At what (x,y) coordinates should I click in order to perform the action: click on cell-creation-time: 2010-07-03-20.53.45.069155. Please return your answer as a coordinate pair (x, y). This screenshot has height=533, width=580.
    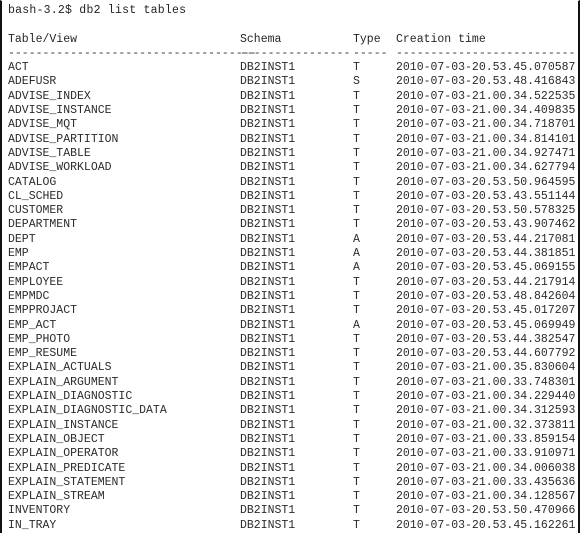
    Looking at the image, I should click on (486, 268).